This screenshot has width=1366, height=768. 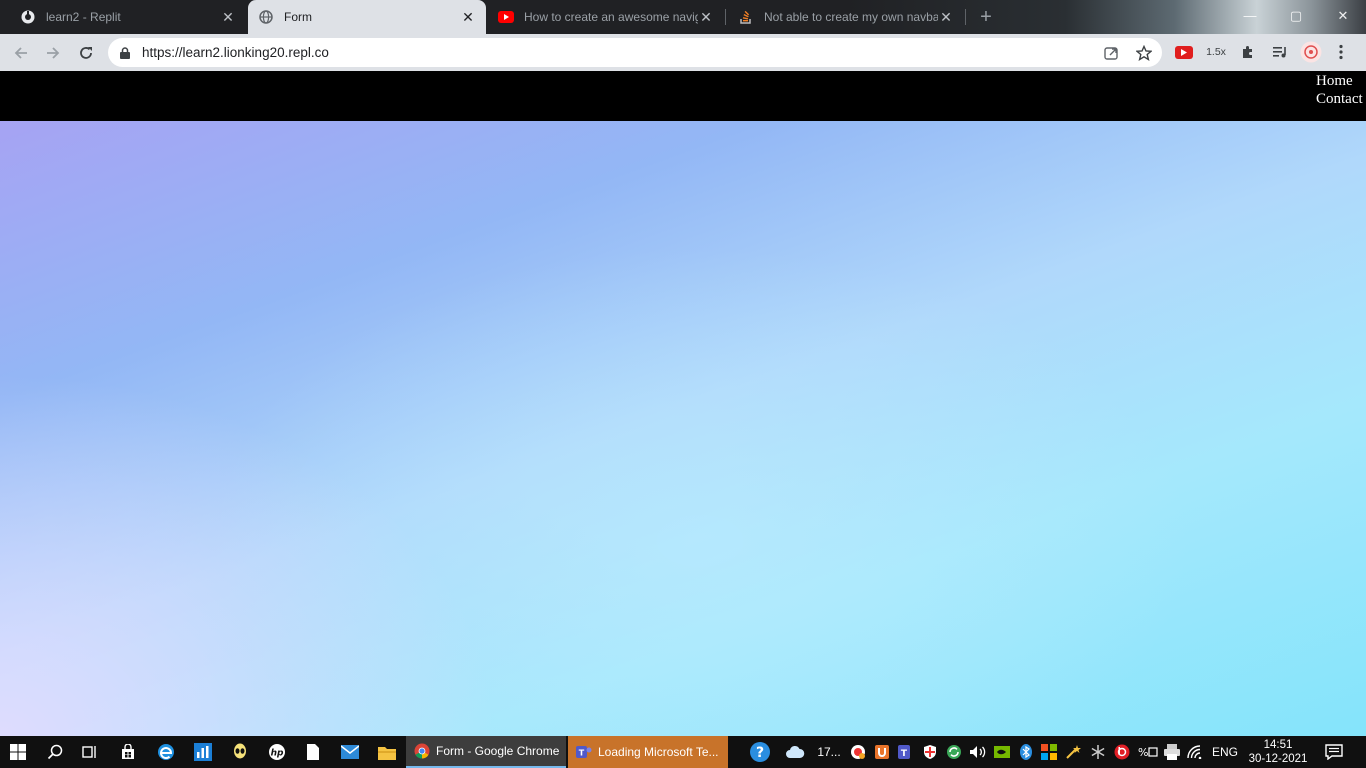 I want to click on nav-link-contact: Contact, so click(x=1339, y=99).